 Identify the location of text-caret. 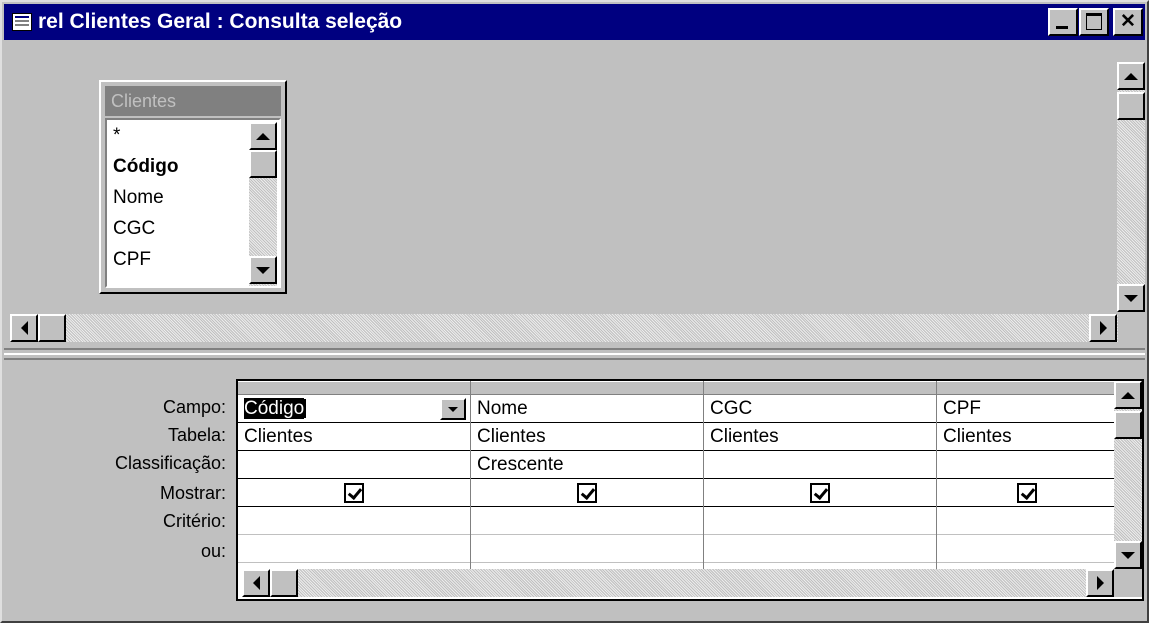
(305, 409).